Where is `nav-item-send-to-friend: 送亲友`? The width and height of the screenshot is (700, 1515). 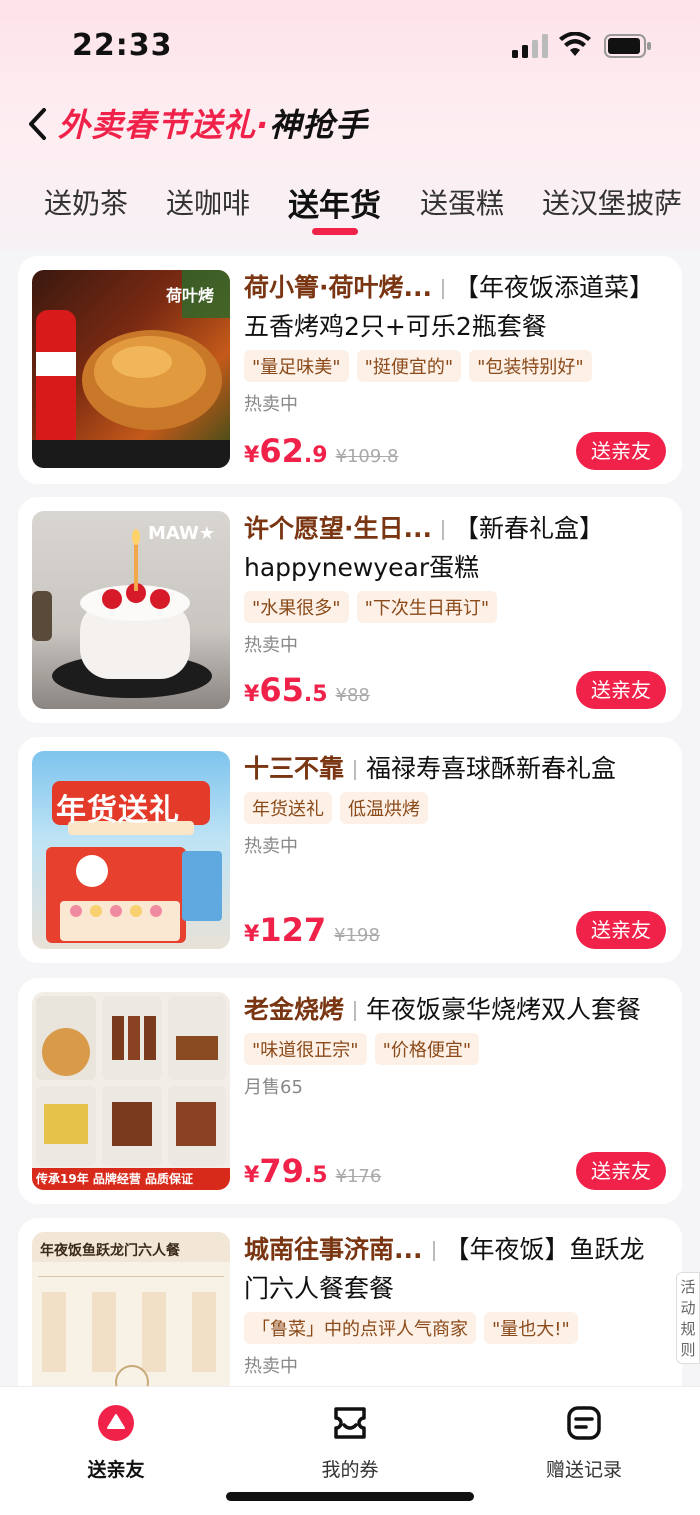
nav-item-send-to-friend: 送亲友 is located at coordinates (116, 1442).